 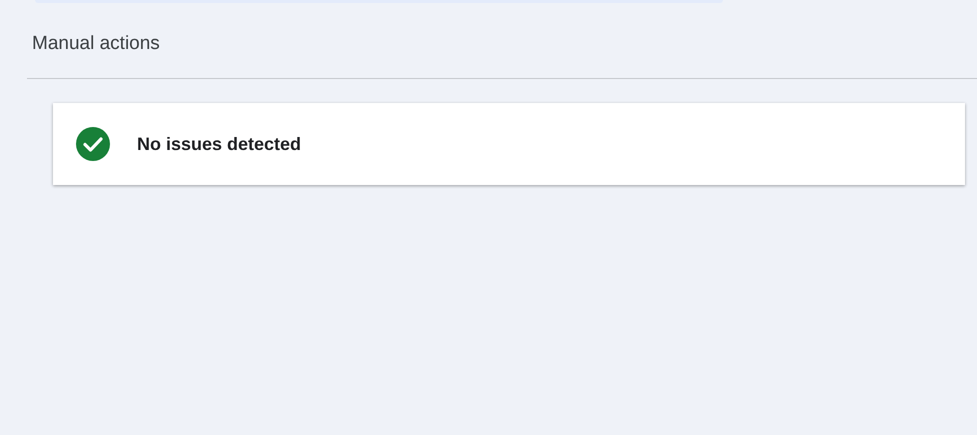 What do you see at coordinates (219, 144) in the screenshot?
I see `status-message: No issues detected` at bounding box center [219, 144].